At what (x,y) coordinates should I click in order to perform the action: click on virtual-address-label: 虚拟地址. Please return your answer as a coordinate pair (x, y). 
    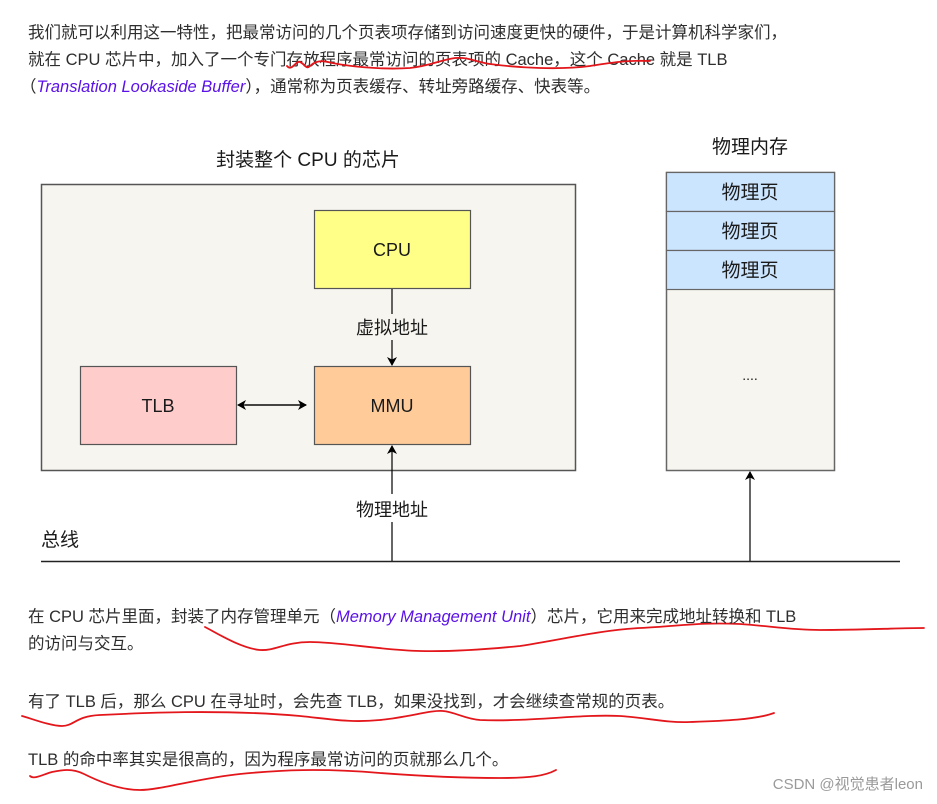
    Looking at the image, I should click on (392, 328).